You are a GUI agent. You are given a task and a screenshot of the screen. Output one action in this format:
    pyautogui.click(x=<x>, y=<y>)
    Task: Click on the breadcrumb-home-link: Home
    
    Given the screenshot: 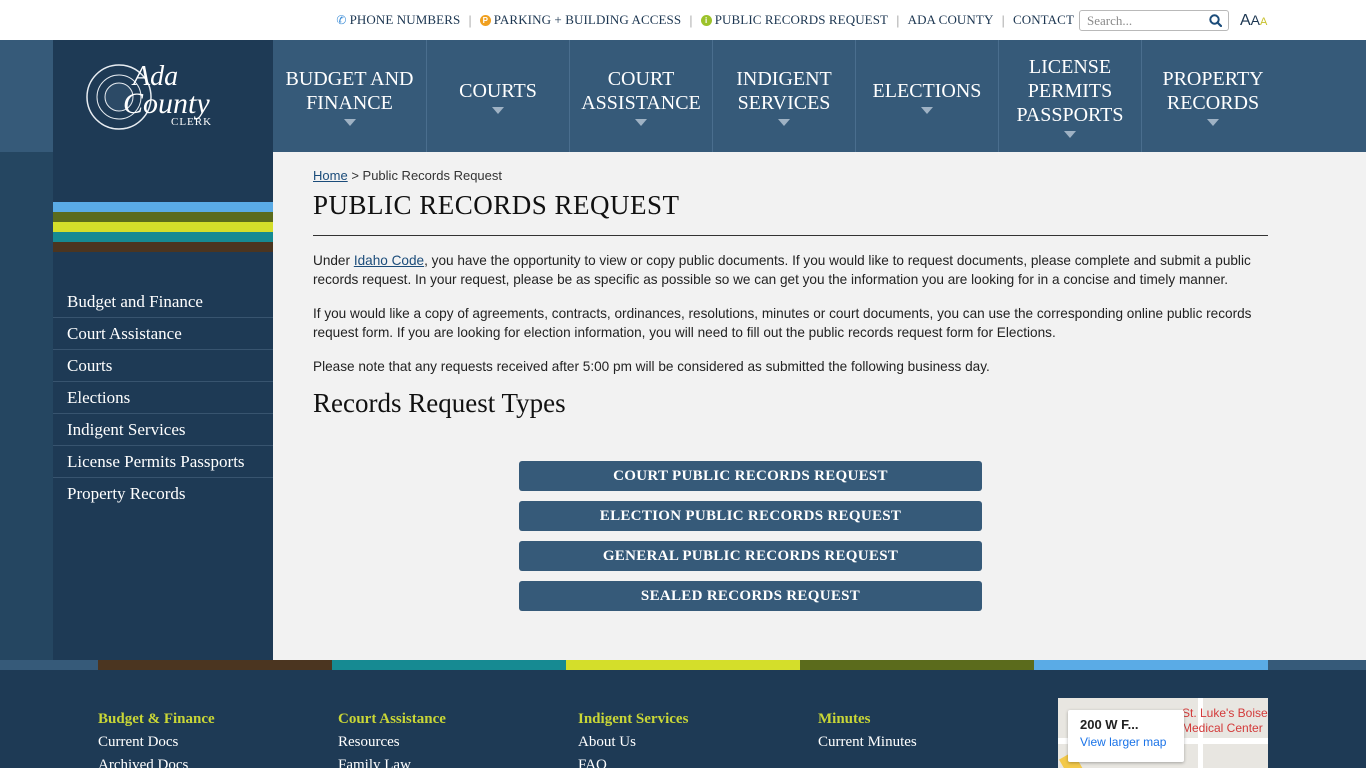 What is the action you would take?
    pyautogui.click(x=330, y=175)
    